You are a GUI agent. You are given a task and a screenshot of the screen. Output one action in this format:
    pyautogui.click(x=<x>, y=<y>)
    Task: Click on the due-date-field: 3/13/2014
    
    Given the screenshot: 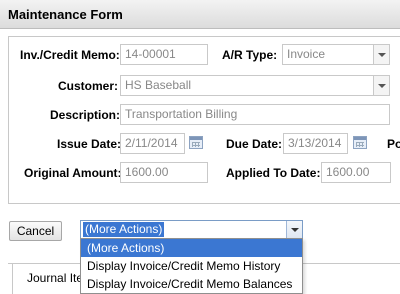 What is the action you would take?
    pyautogui.click(x=315, y=143)
    